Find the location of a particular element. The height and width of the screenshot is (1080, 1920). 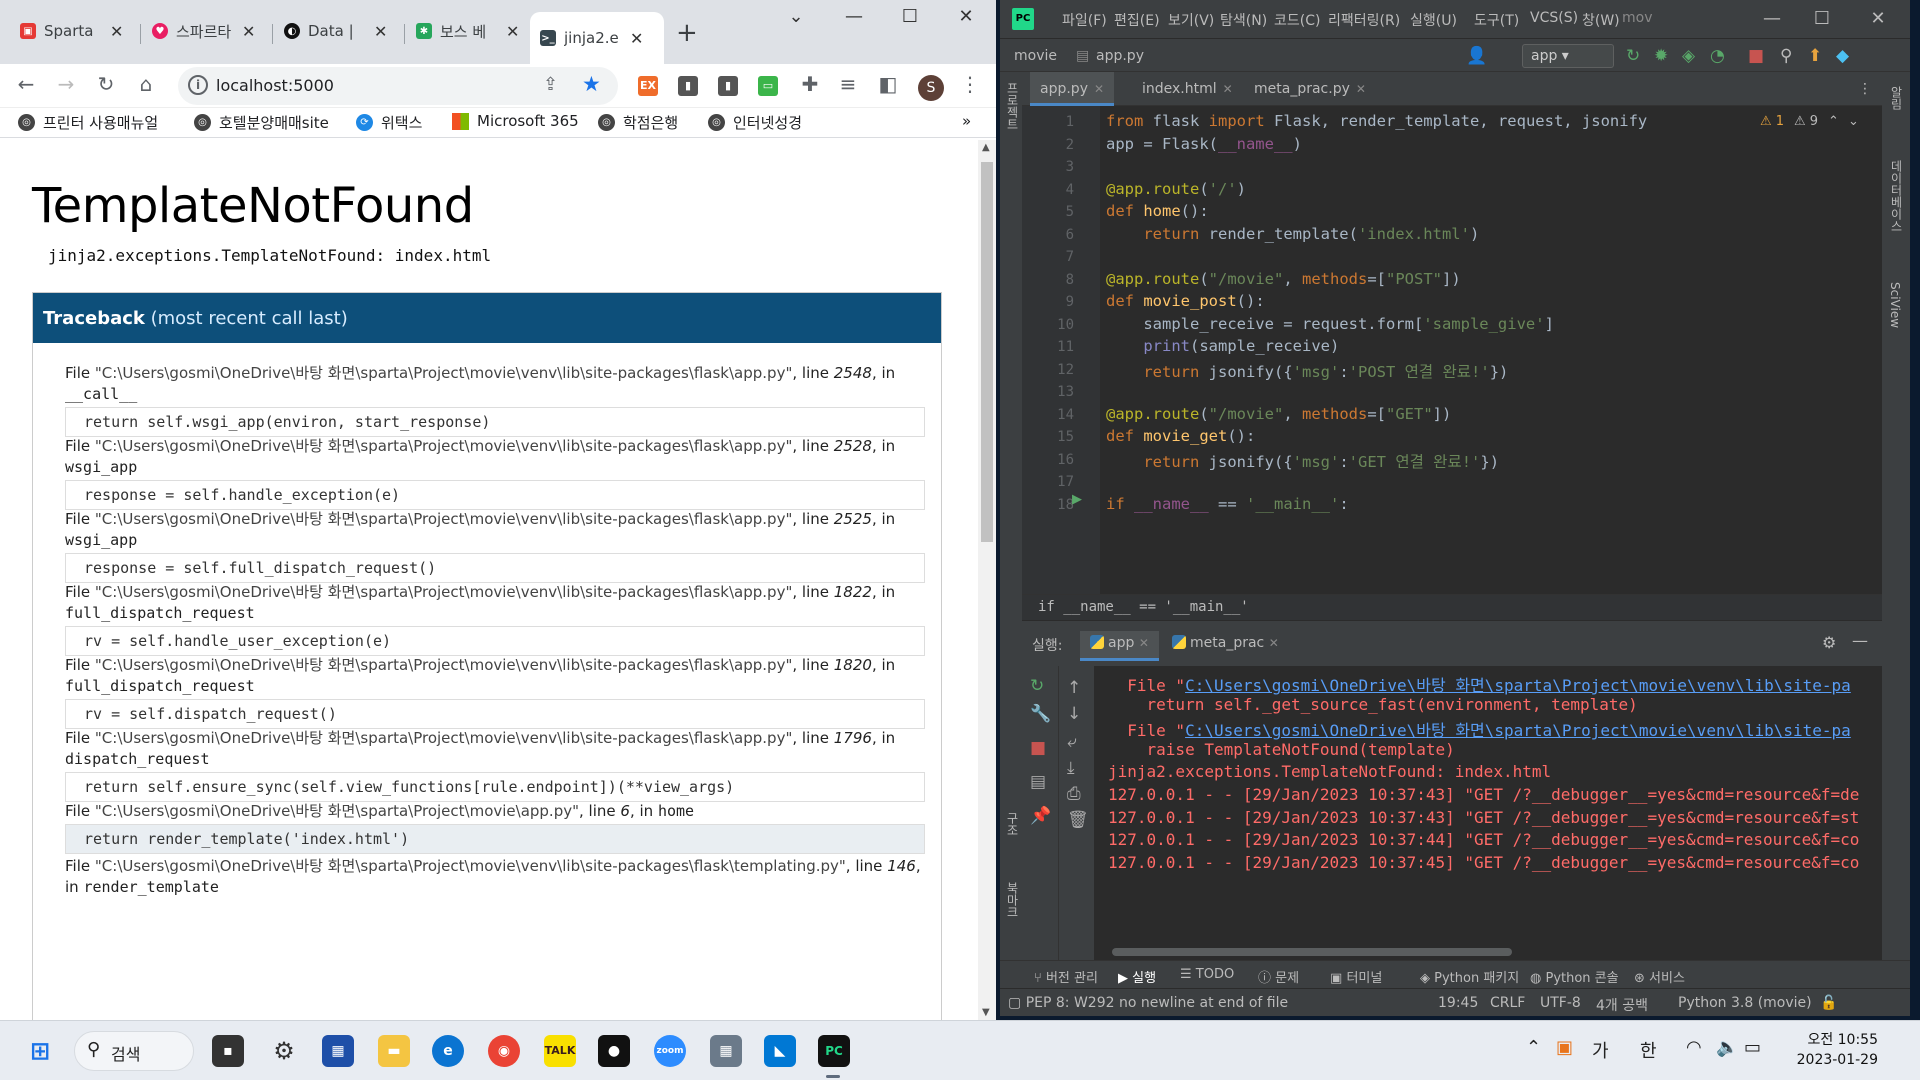

menu-item: 실행(U) is located at coordinates (1433, 20).